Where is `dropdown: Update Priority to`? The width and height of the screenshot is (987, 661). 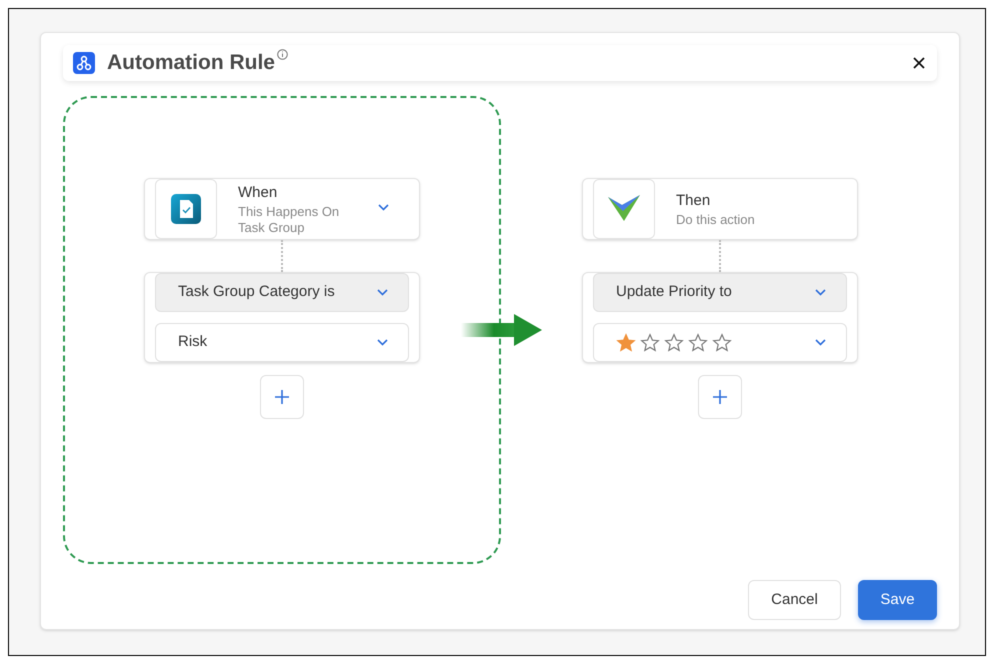
dropdown: Update Priority to is located at coordinates (720, 292).